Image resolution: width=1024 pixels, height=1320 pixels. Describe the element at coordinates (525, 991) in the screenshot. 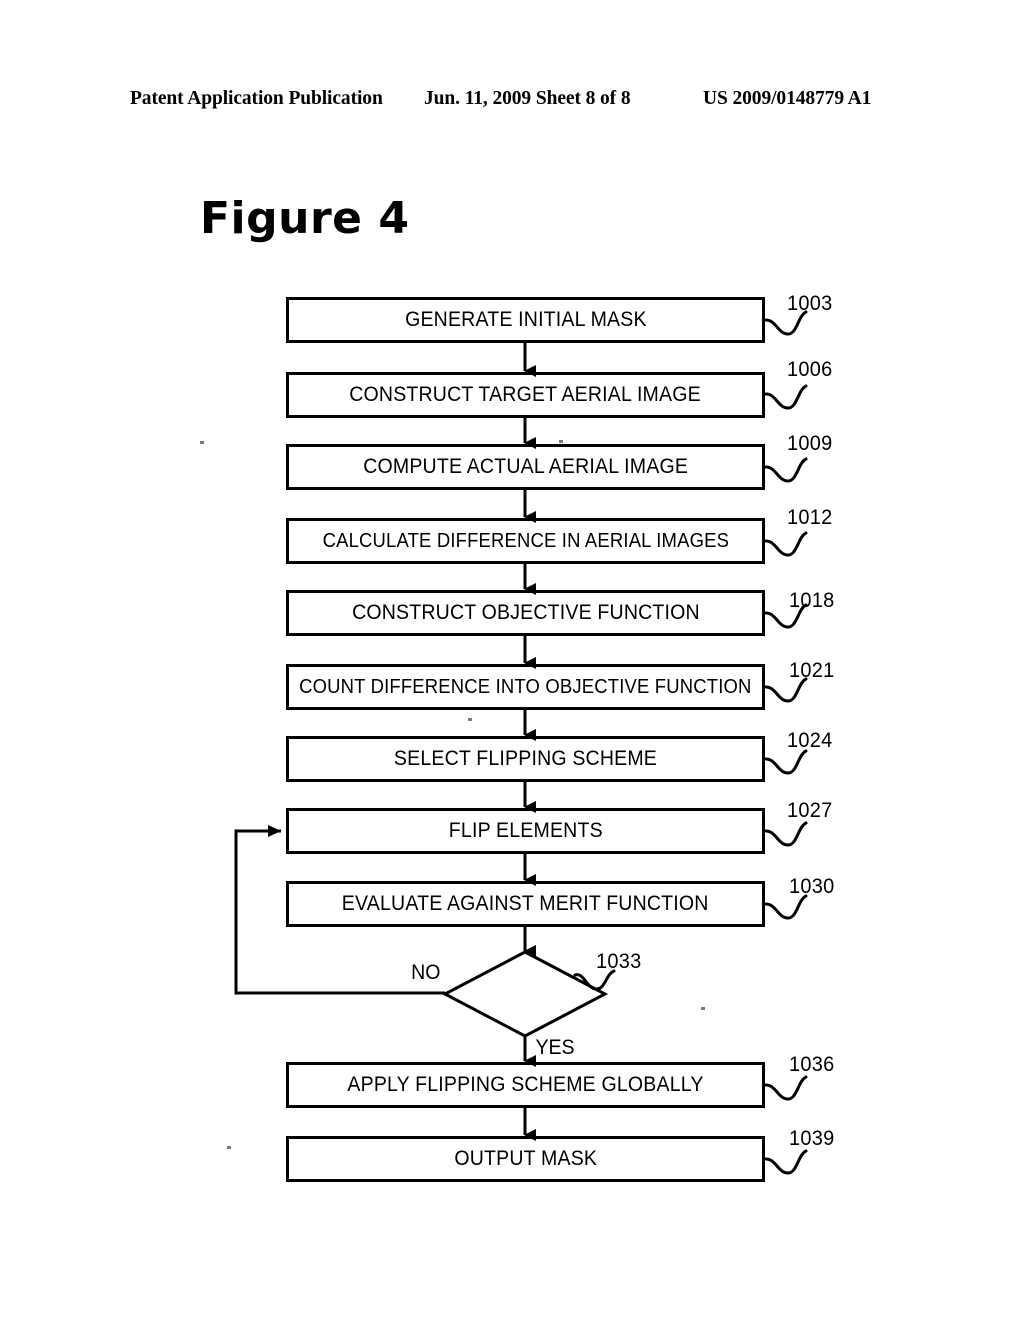

I see `flow-node-1033-label: ACCEPT?` at that location.